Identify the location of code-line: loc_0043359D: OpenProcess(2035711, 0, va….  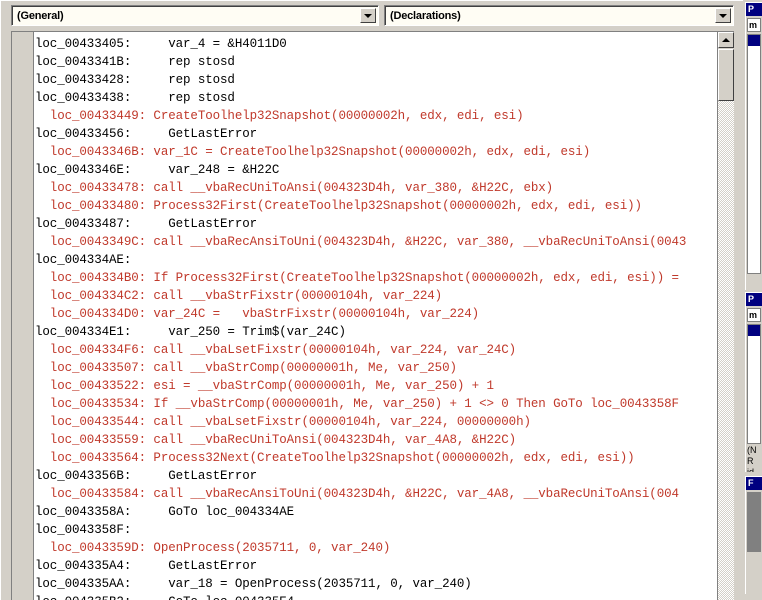
(375, 548).